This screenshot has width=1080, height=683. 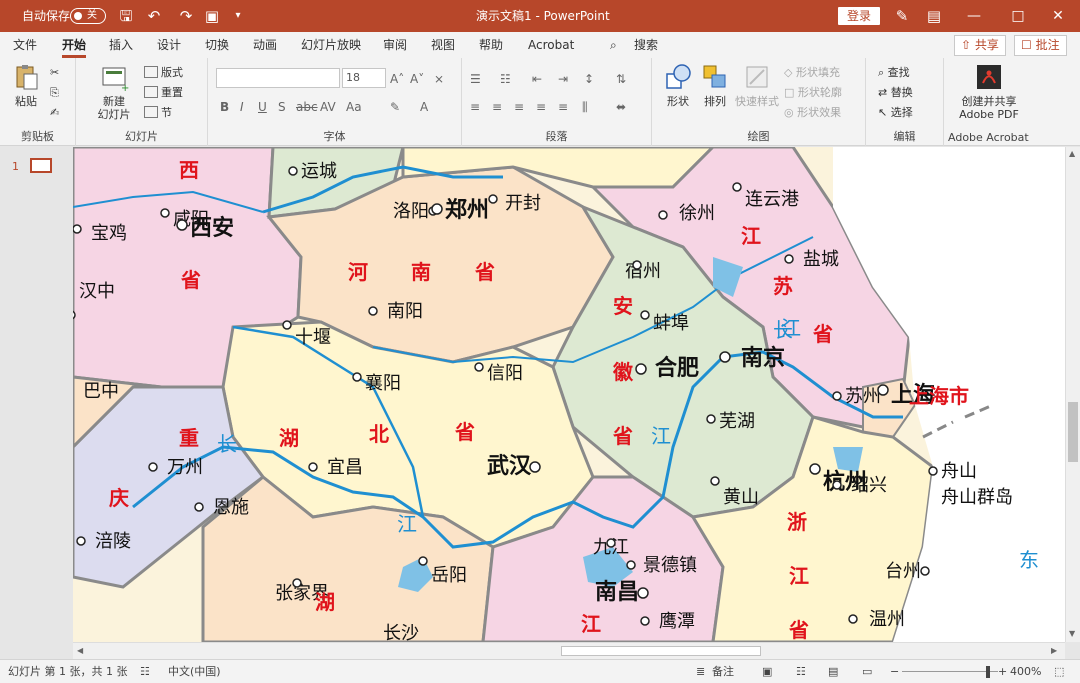 I want to click on vertical-scrollbar: ▲ ▼, so click(x=1072, y=394).